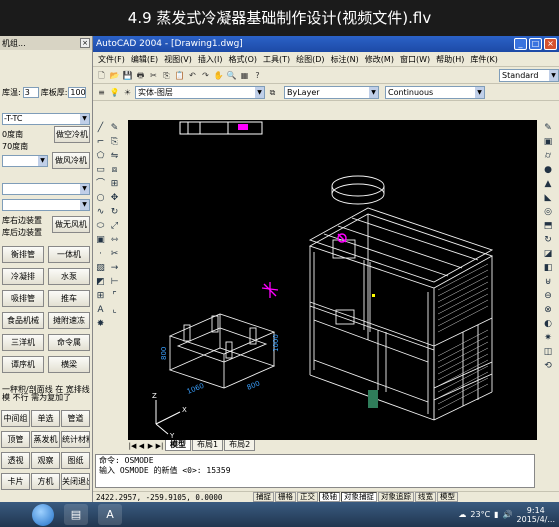 The image size is (559, 527). What do you see at coordinates (46, 204) in the screenshot?
I see `fourth-select: ▼` at bounding box center [46, 204].